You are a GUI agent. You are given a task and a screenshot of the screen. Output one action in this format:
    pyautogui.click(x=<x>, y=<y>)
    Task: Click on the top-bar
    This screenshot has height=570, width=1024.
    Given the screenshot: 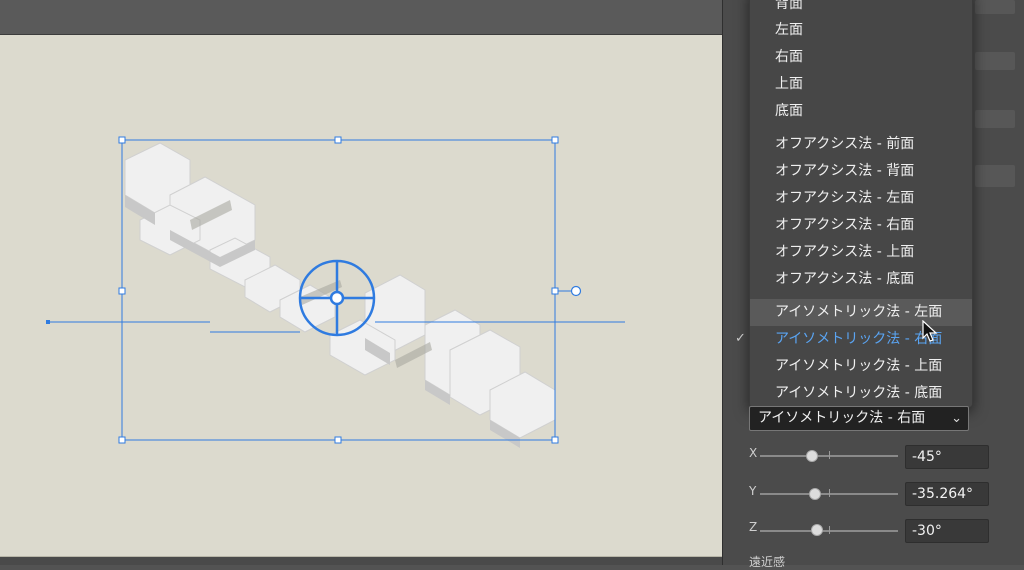 What is the action you would take?
    pyautogui.click(x=361, y=17)
    